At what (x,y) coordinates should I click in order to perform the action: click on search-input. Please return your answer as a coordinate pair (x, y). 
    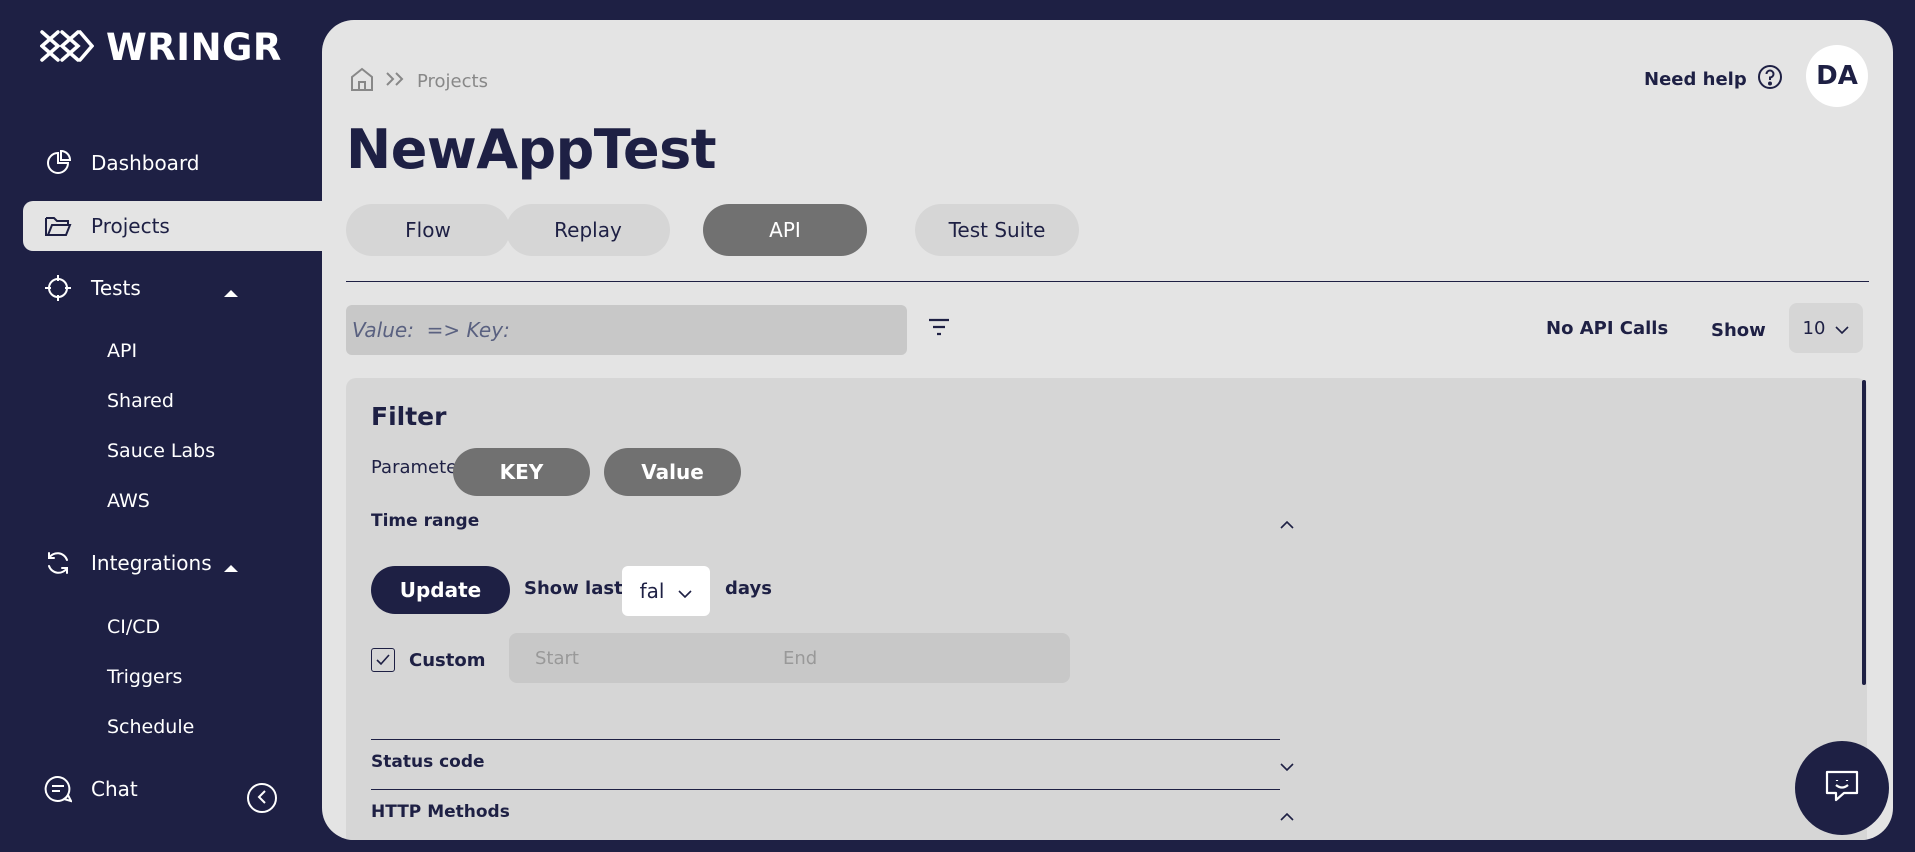
    Looking at the image, I should click on (626, 330).